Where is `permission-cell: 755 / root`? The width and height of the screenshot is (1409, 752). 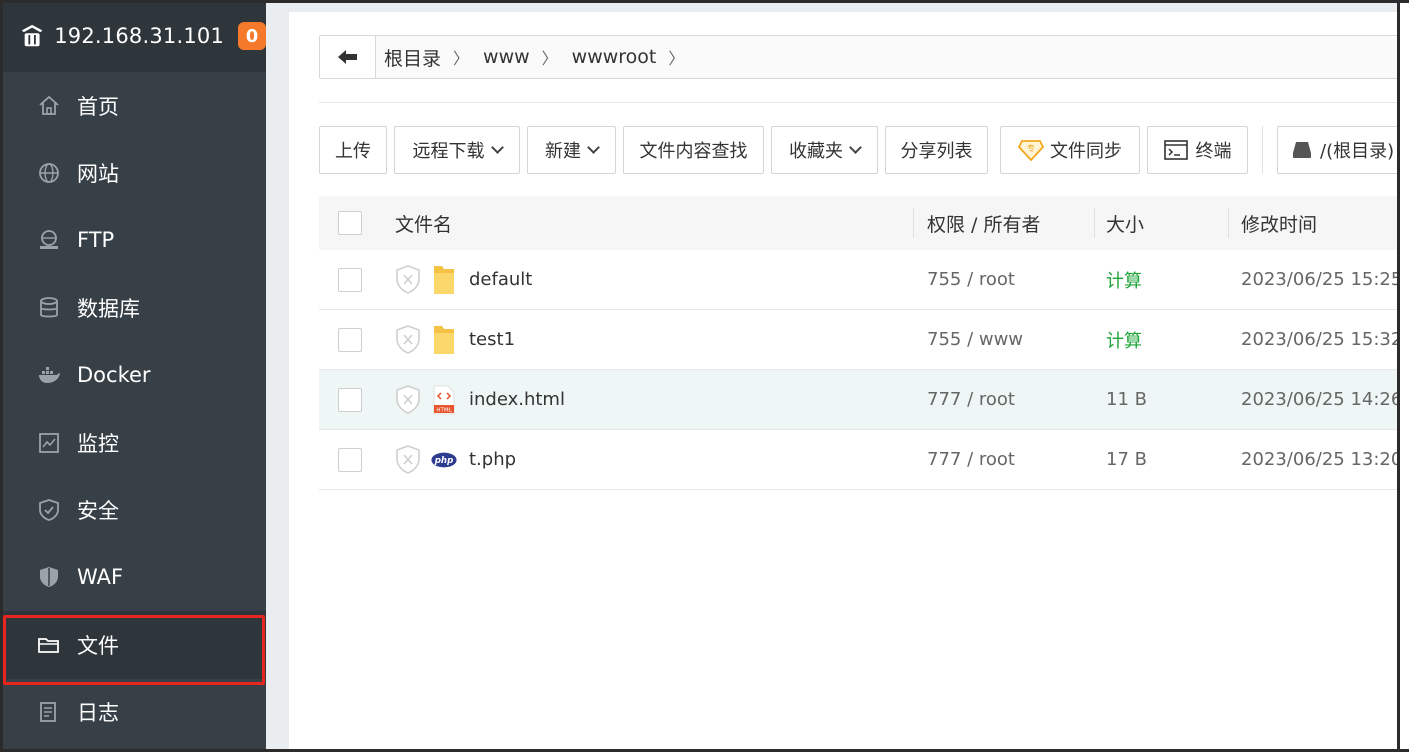
permission-cell: 755 / root is located at coordinates (971, 279).